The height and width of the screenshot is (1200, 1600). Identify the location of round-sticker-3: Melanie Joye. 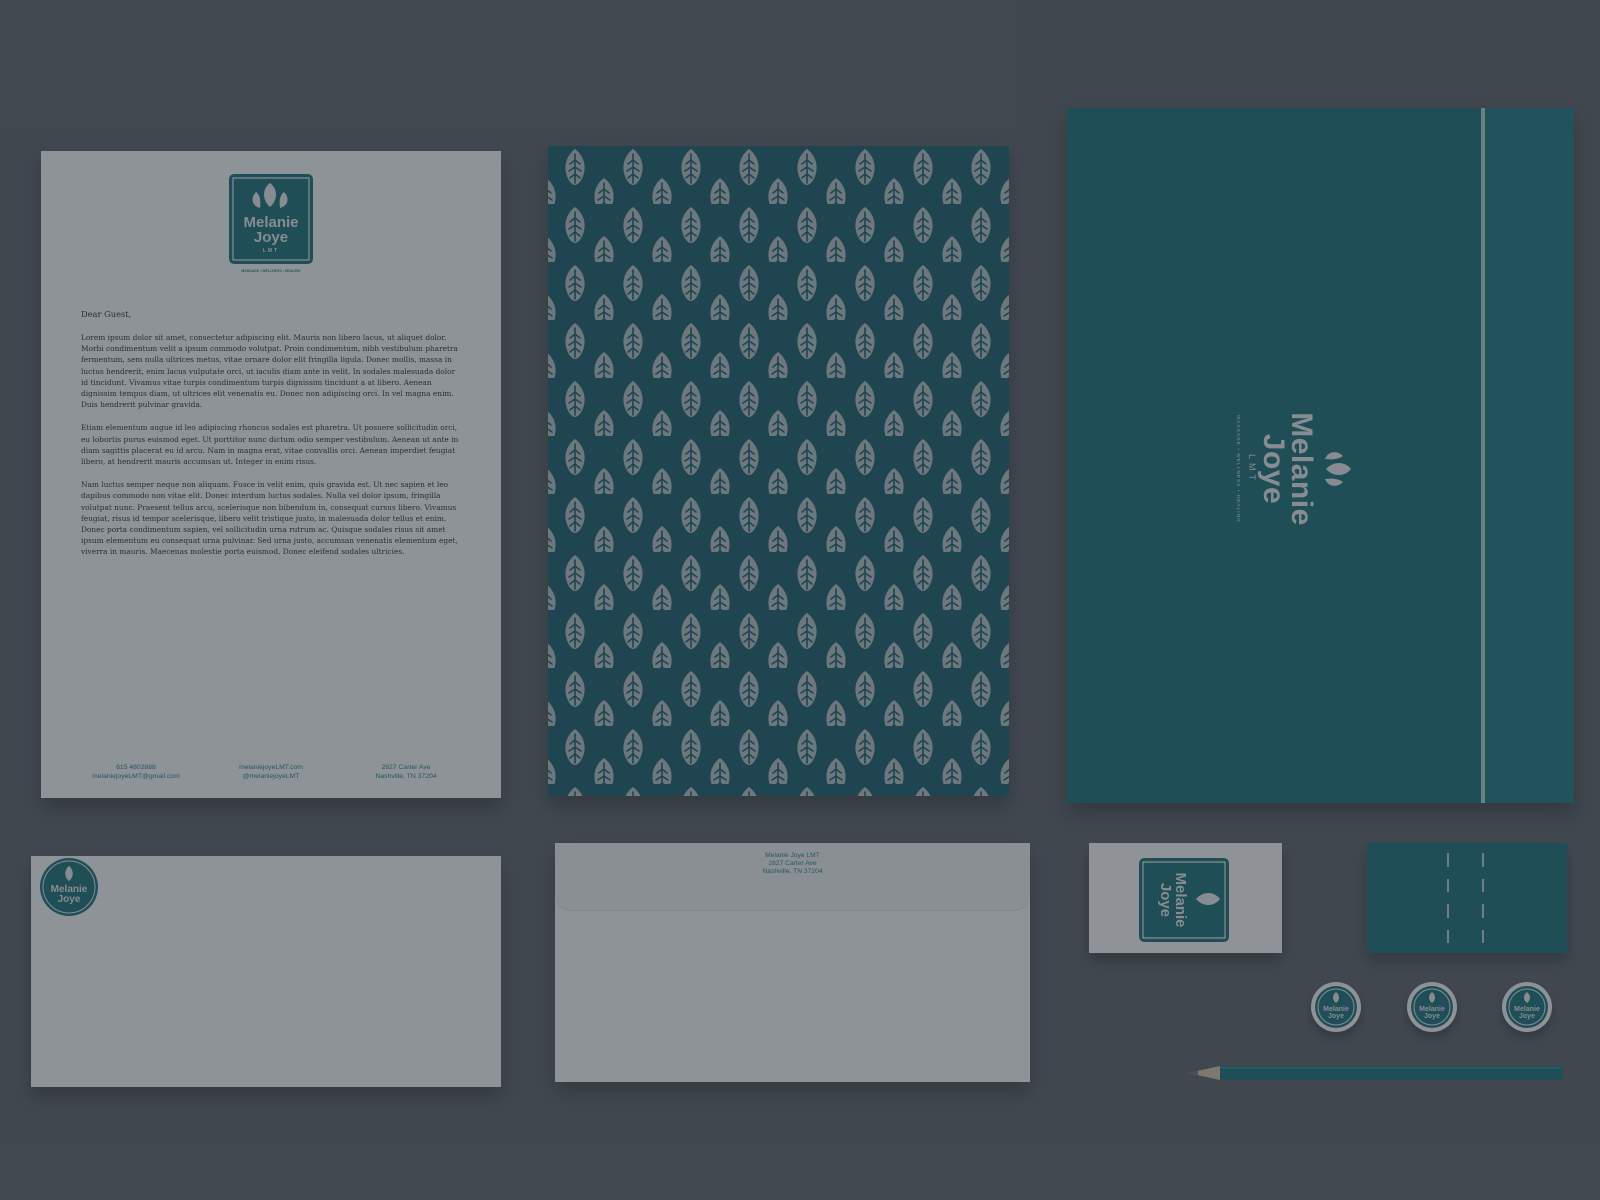
(1527, 1007).